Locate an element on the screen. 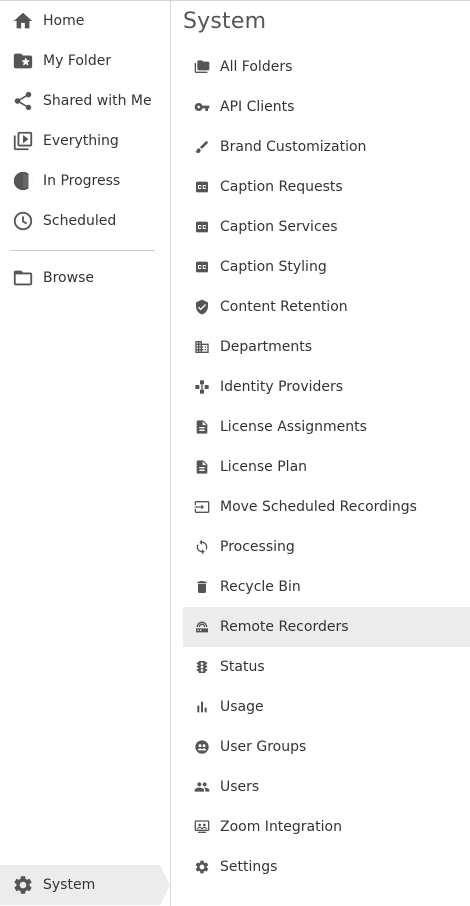  sidebar-item-shared-with-me: Shared with Me is located at coordinates (85, 101).